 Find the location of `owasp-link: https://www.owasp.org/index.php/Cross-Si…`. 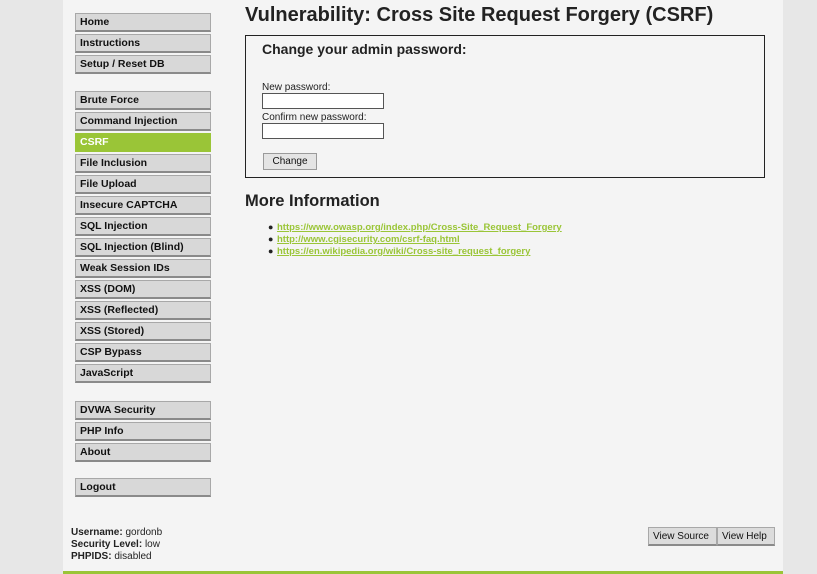

owasp-link: https://www.owasp.org/index.php/Cross-Si… is located at coordinates (419, 227).